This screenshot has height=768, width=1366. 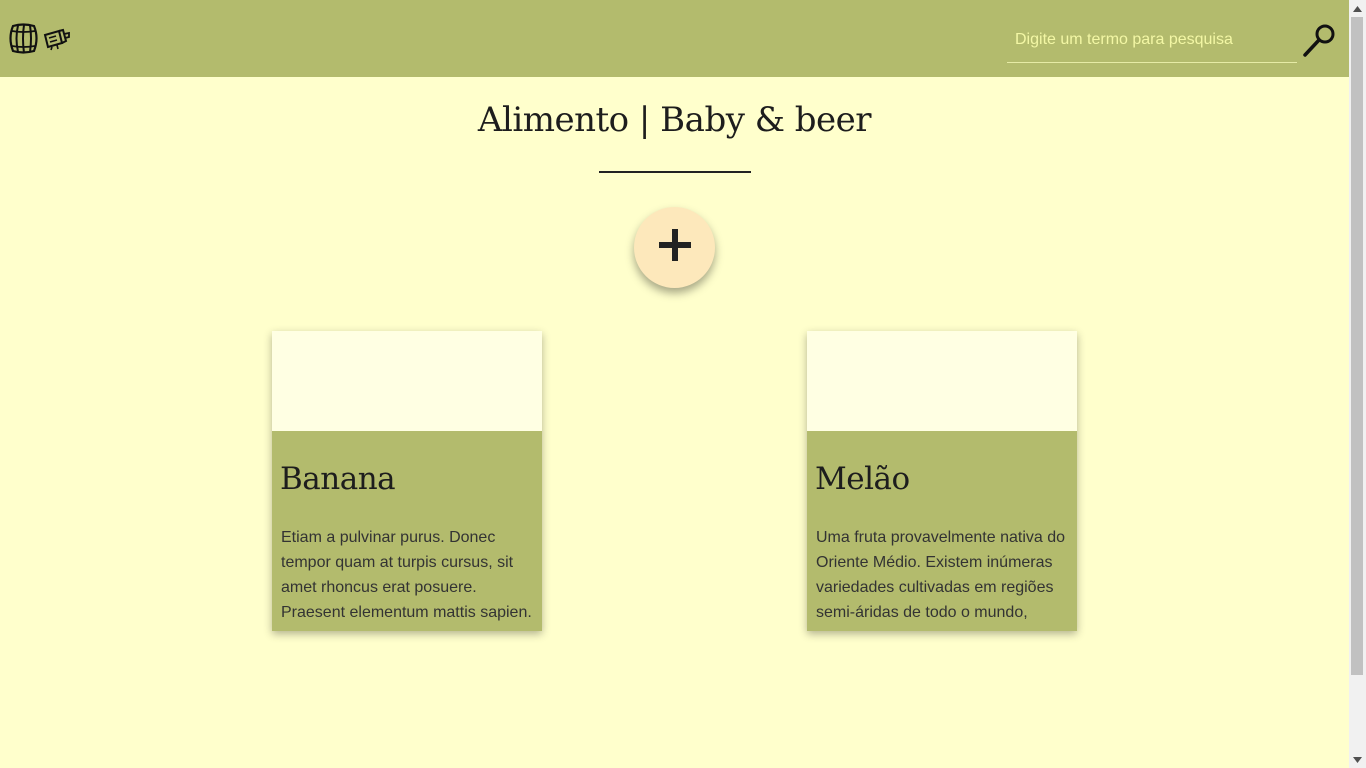 What do you see at coordinates (1357, 8) in the screenshot?
I see `scroll-up-icon` at bounding box center [1357, 8].